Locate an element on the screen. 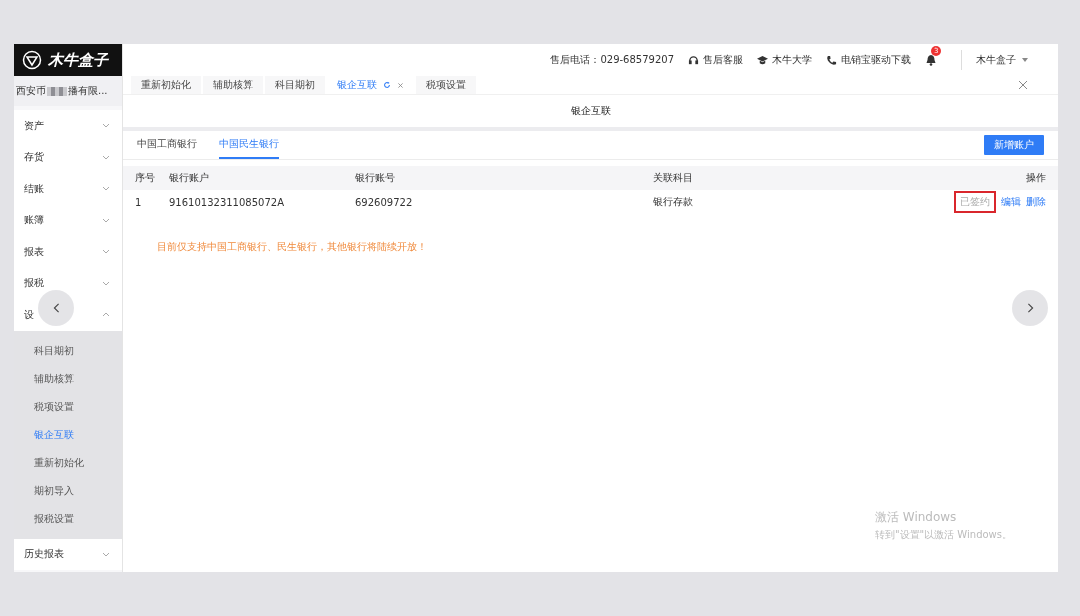 The width and height of the screenshot is (1080, 616). logo-icon is located at coordinates (32, 60).